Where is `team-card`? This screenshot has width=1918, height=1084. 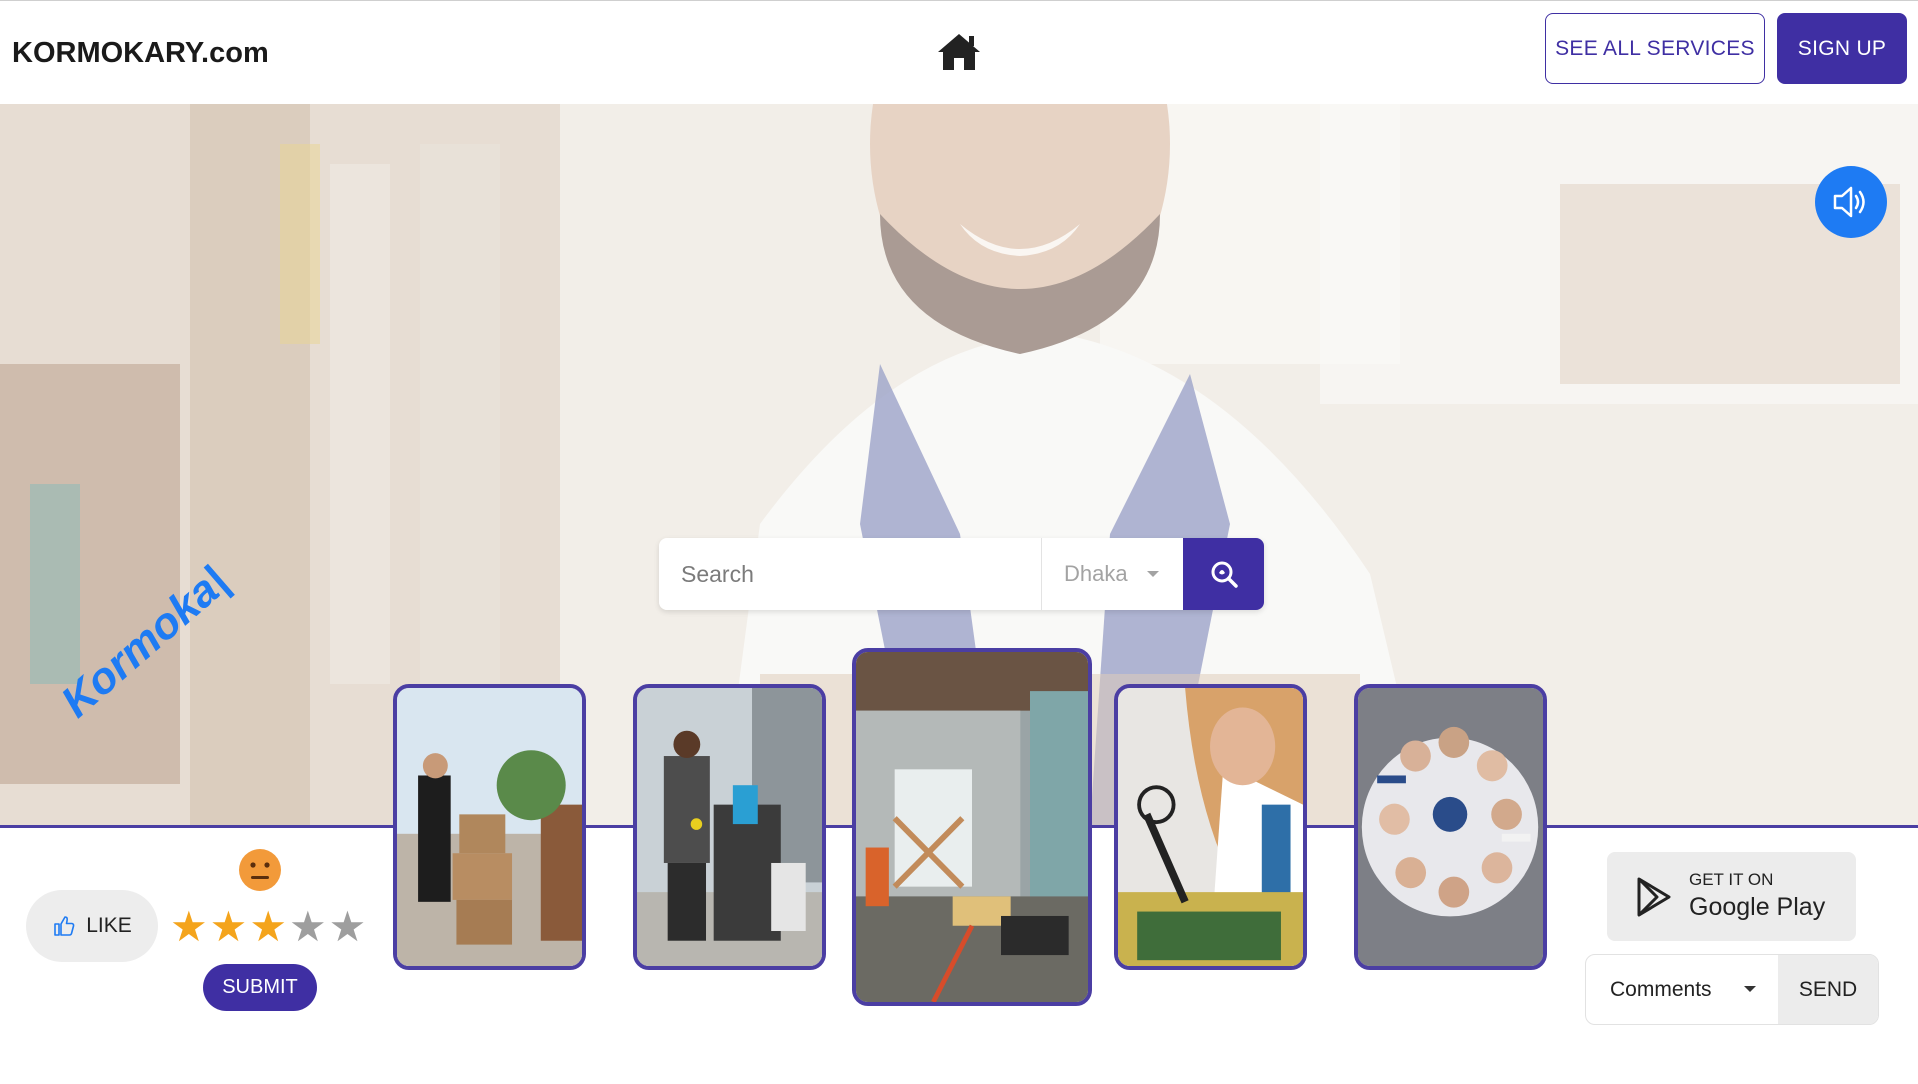
team-card is located at coordinates (1450, 827).